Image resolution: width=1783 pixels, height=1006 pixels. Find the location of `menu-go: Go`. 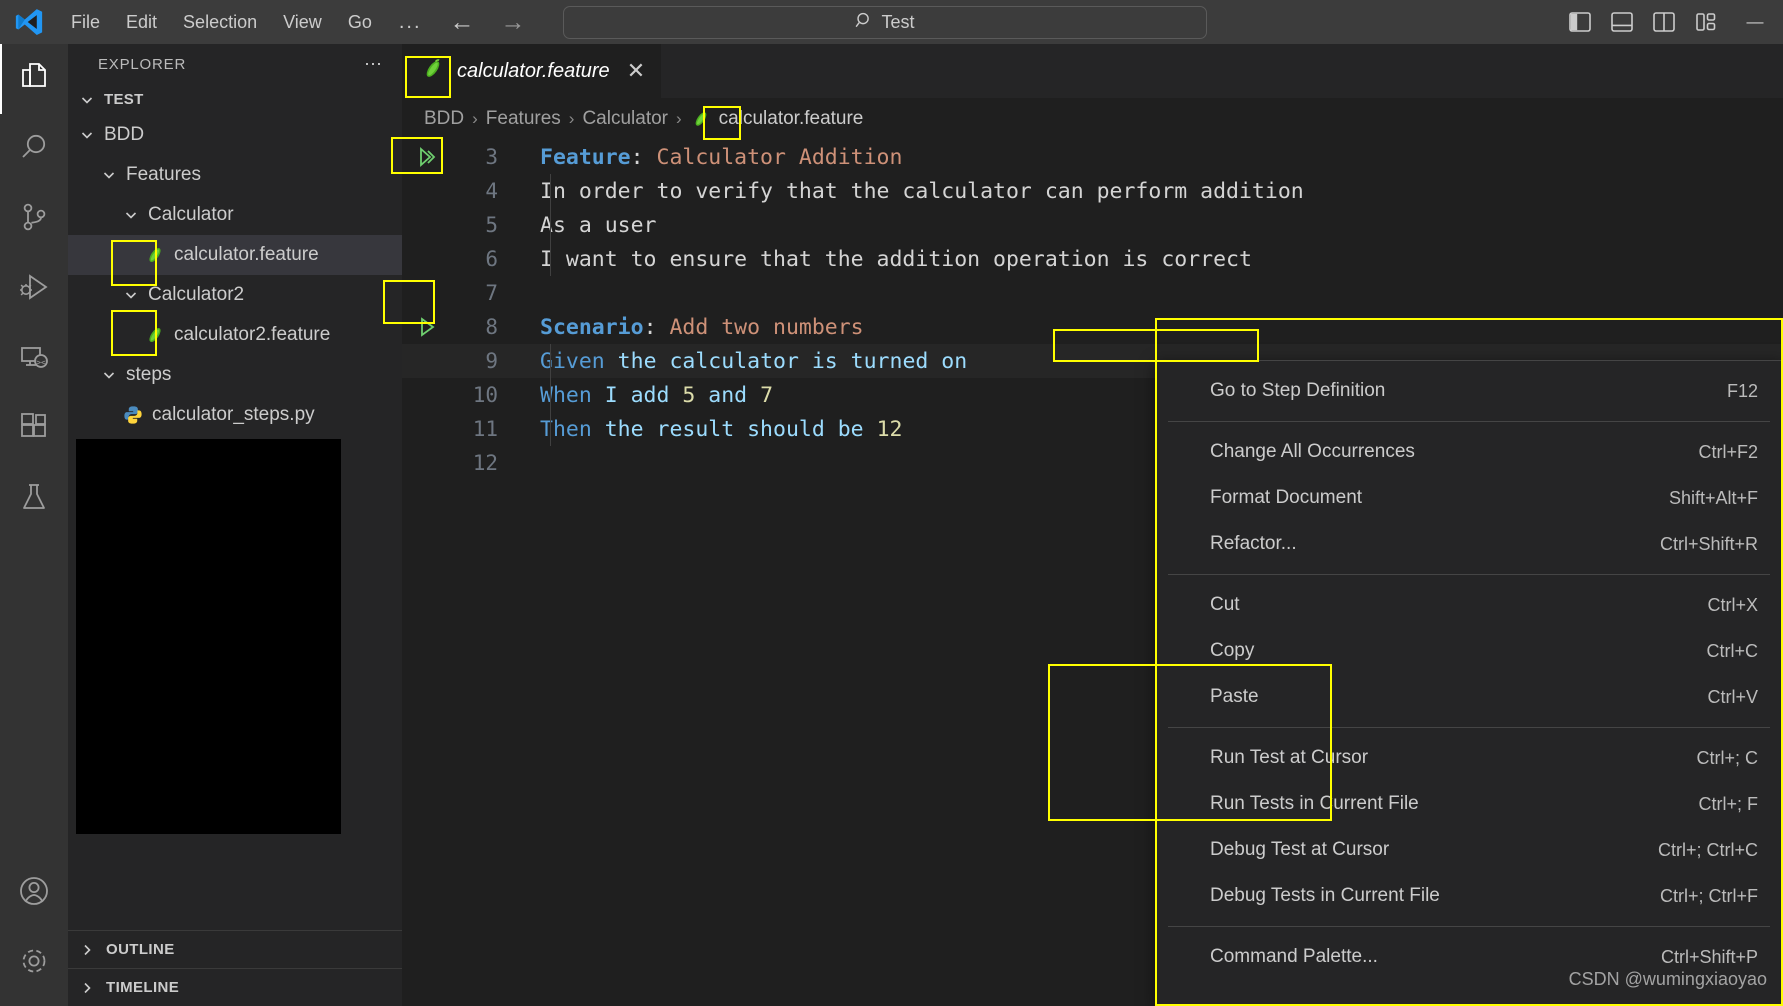

menu-go: Go is located at coordinates (360, 22).